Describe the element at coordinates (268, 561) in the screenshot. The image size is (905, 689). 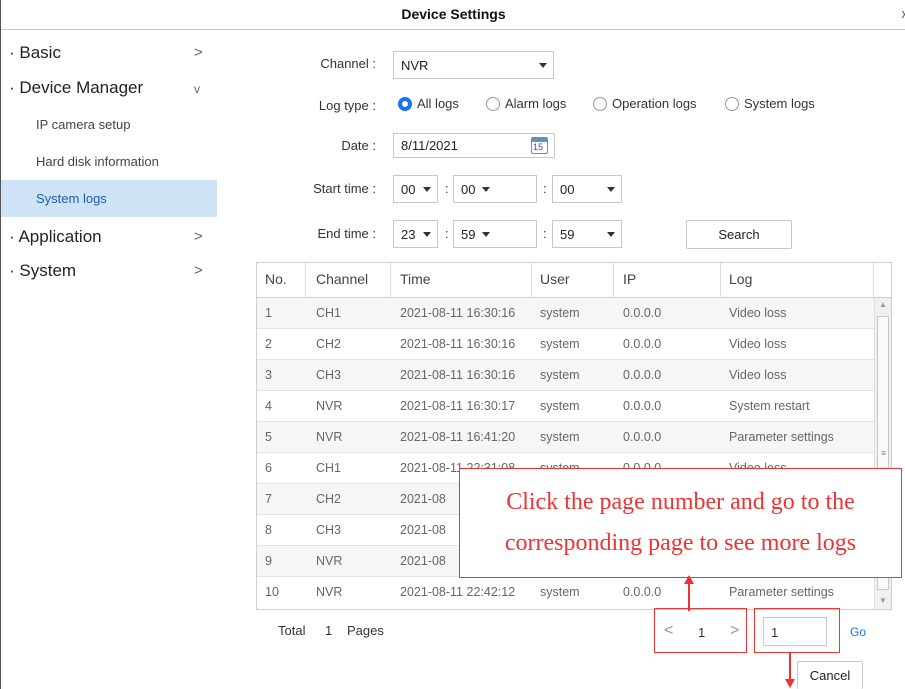
I see `cell-no: 9` at that location.